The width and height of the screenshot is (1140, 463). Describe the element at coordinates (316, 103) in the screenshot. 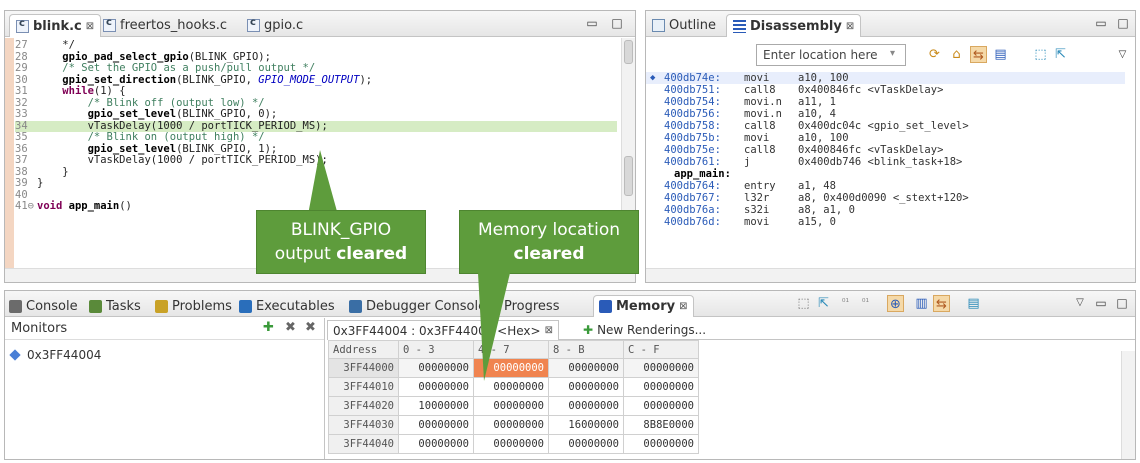

I see `code-line: 32 /* Blink off (output low) */` at that location.